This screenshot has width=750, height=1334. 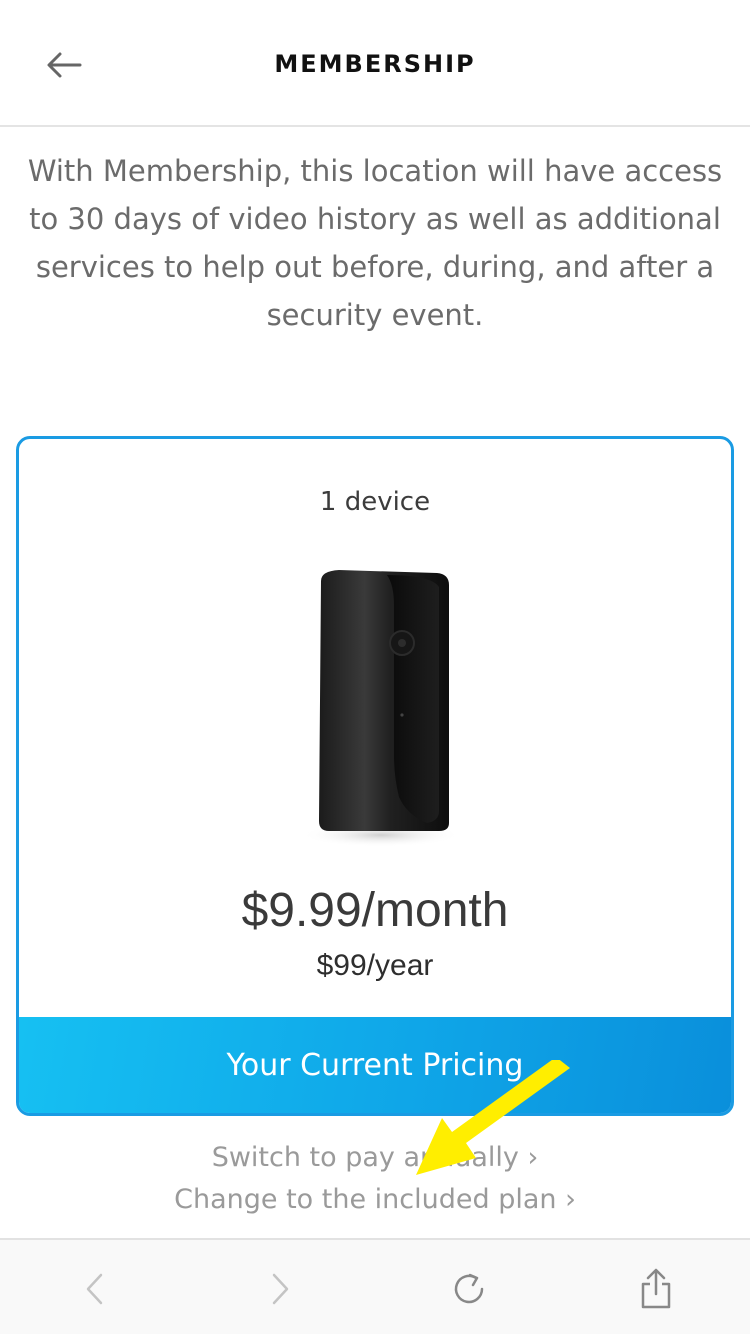 I want to click on yearly-price: $99/year, so click(x=375, y=965).